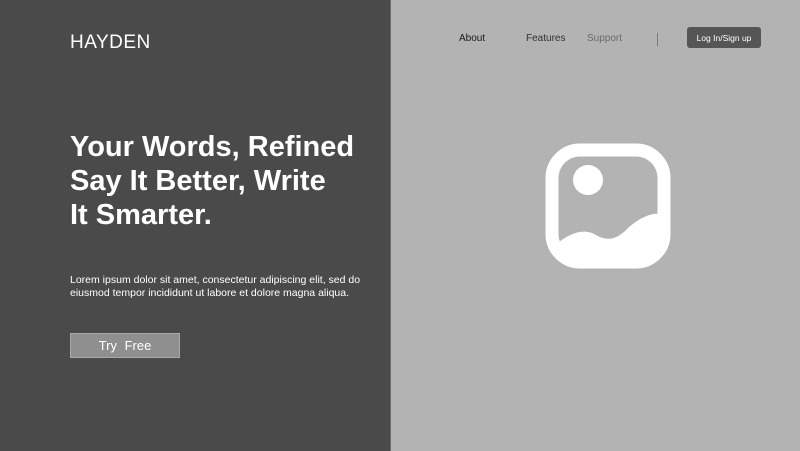 Image resolution: width=800 pixels, height=451 pixels. What do you see at coordinates (724, 37) in the screenshot?
I see `login-signup-button: Log In/Sign up` at bounding box center [724, 37].